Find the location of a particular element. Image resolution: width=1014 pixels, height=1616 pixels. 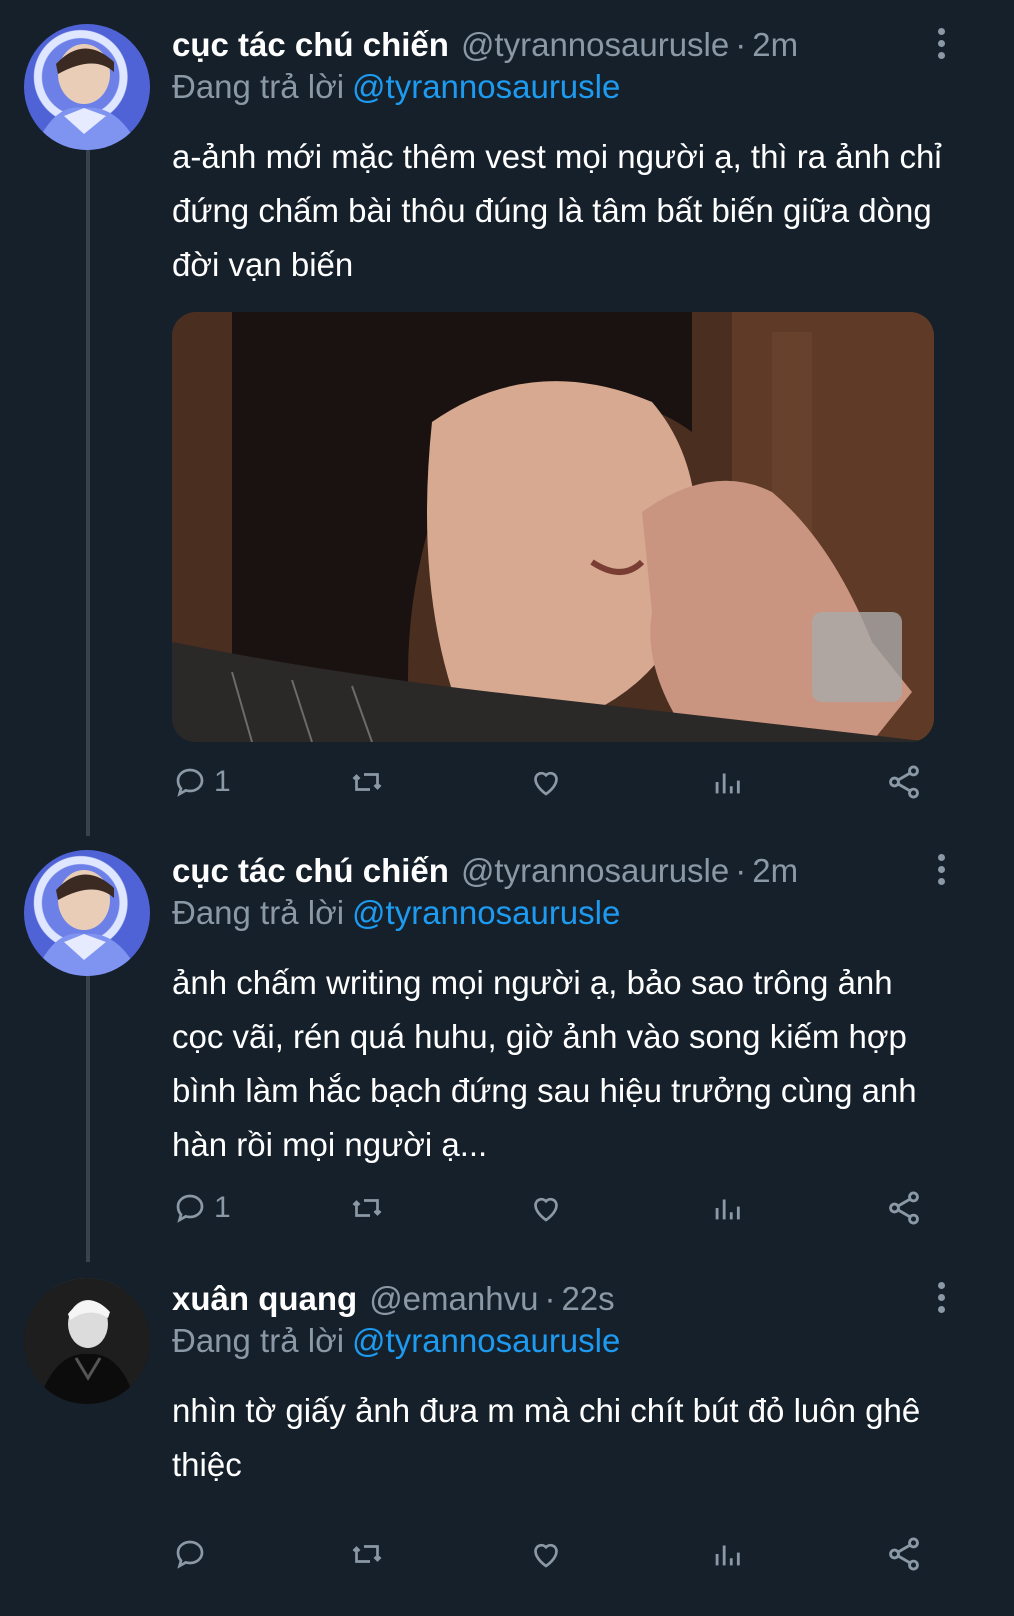

tweet-actions is located at coordinates (567, 1554).